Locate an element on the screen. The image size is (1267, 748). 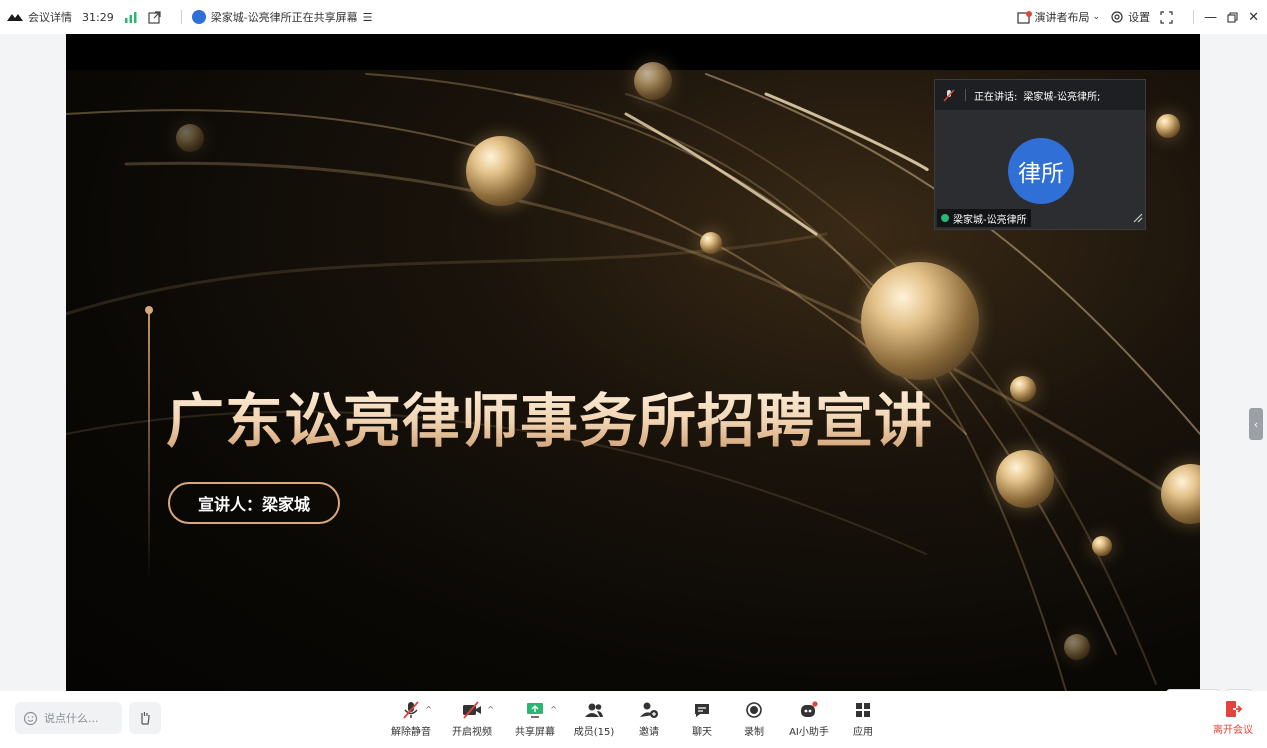
invite-button: 邀请 is located at coordinates (649, 718).